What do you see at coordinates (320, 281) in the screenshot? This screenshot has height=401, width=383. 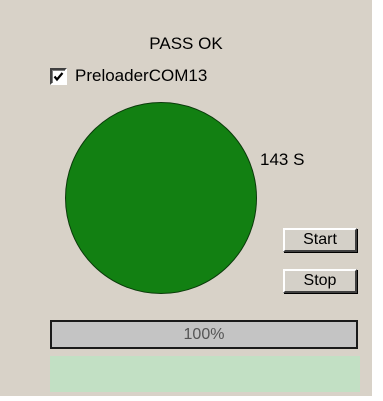 I see `stop-button: Stop` at bounding box center [320, 281].